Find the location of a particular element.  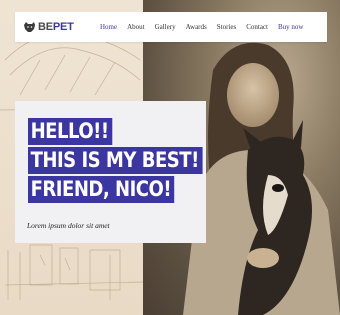

nav-link-about: About is located at coordinates (136, 27).